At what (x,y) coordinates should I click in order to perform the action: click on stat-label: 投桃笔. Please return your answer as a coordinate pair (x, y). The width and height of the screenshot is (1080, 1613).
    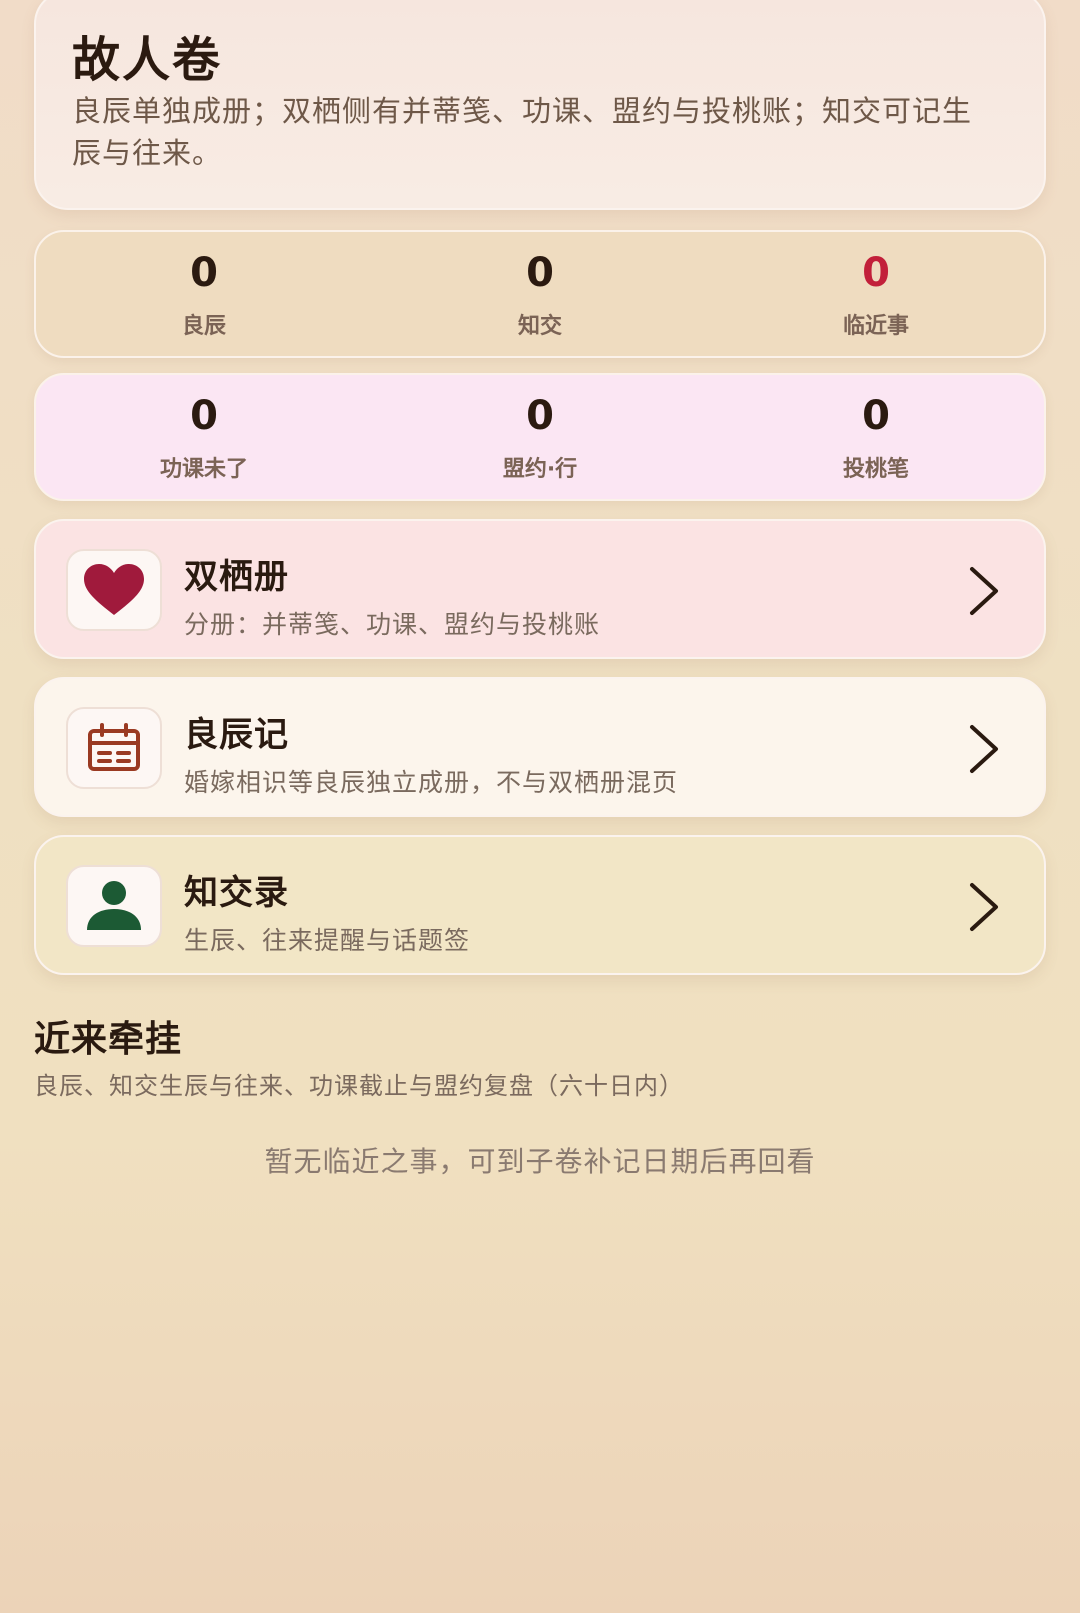
    Looking at the image, I should click on (875, 469).